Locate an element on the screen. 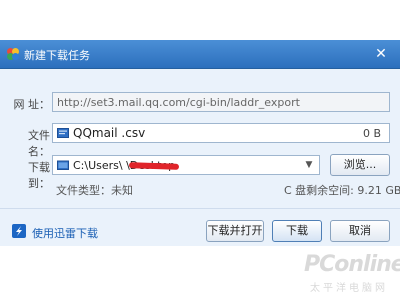 The image size is (400, 300). file-type-info: 文件类型：未知 is located at coordinates (94, 190).